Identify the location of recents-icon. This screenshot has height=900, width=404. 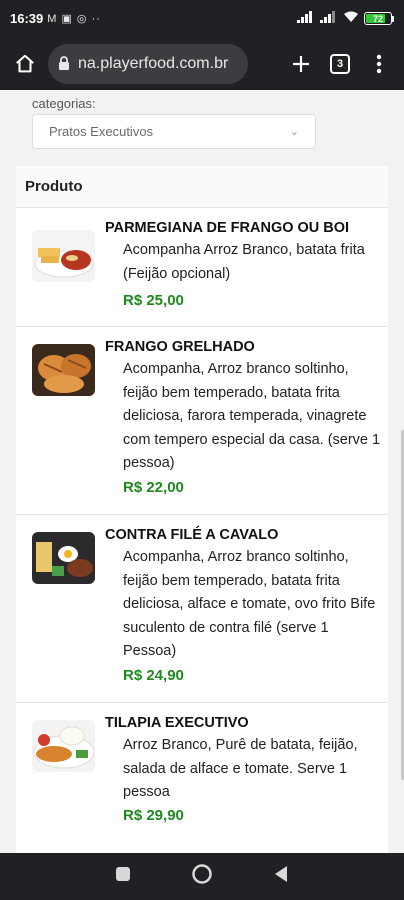
(123, 876).